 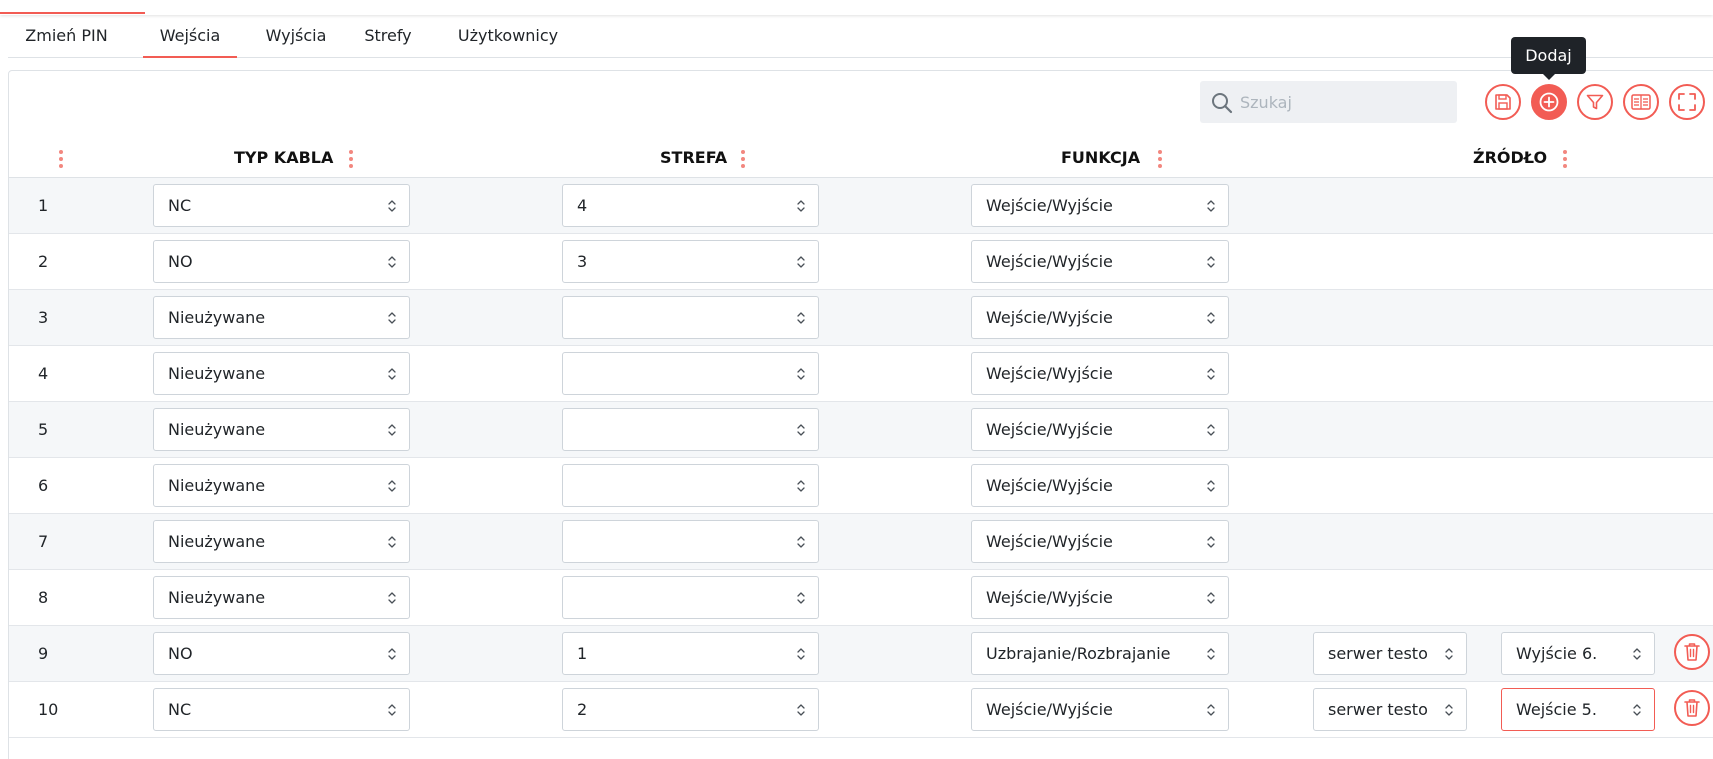 I want to click on tab-wejscia: Wejścia, so click(x=190, y=38).